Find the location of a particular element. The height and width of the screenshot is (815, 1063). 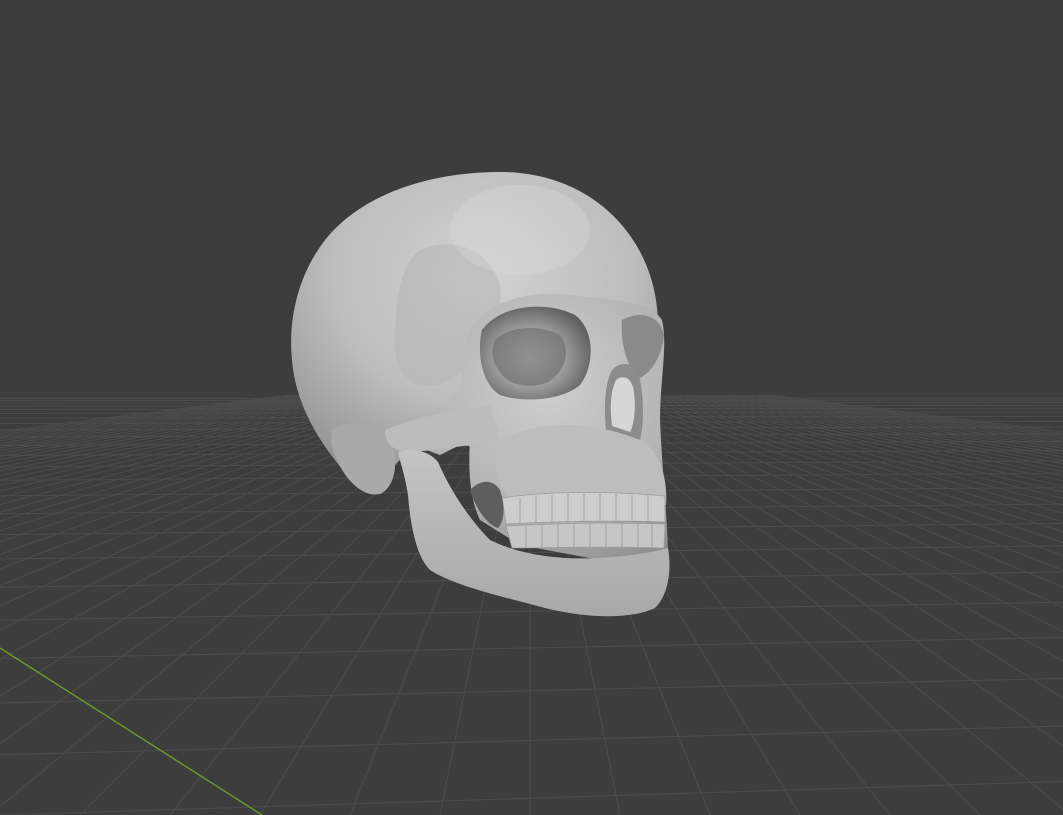

upper-teeth is located at coordinates (583, 508).